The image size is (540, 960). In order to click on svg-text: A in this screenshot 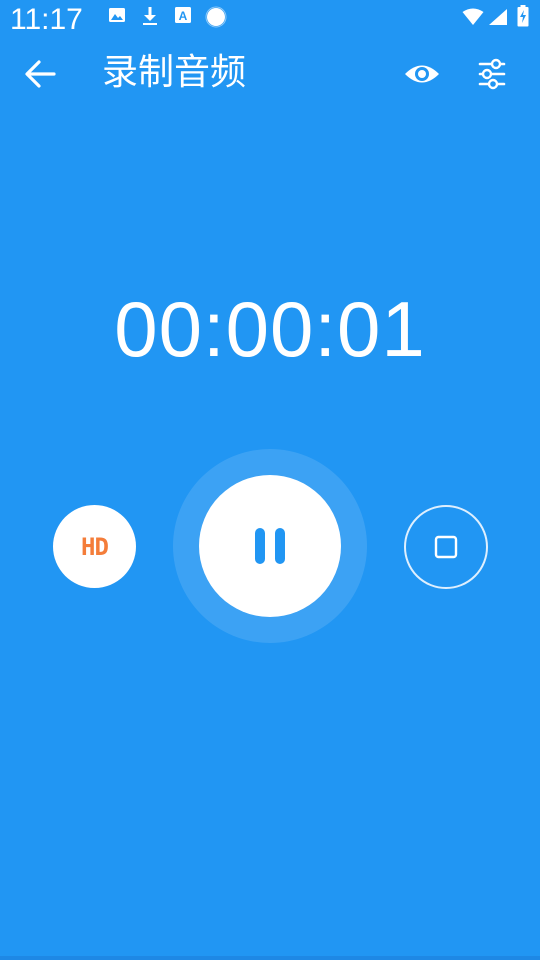, I will do `click(183, 16)`.